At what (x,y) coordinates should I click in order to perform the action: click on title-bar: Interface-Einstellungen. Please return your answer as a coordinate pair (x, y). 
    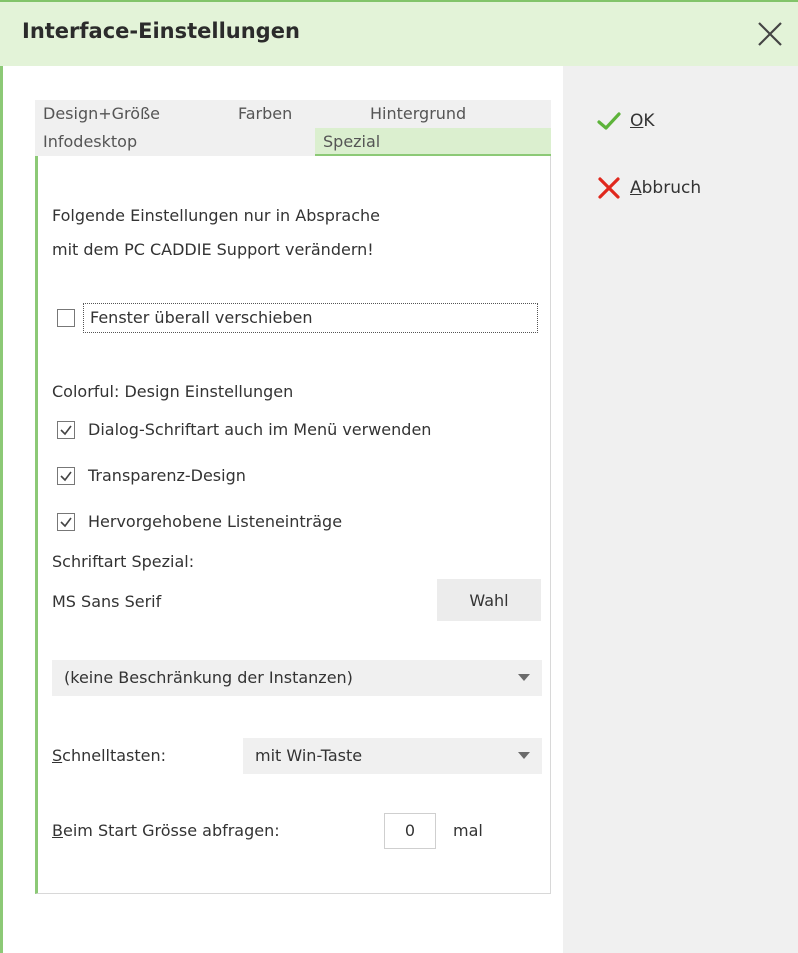
    Looking at the image, I should click on (399, 33).